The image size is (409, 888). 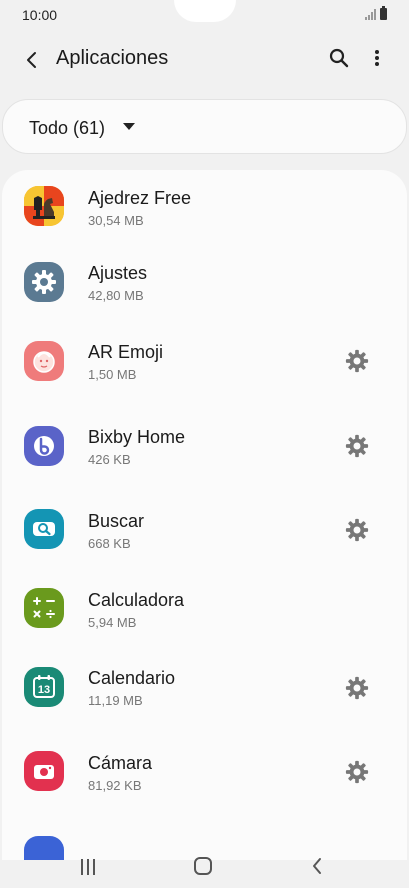 What do you see at coordinates (88, 867) in the screenshot?
I see `recents-icon` at bounding box center [88, 867].